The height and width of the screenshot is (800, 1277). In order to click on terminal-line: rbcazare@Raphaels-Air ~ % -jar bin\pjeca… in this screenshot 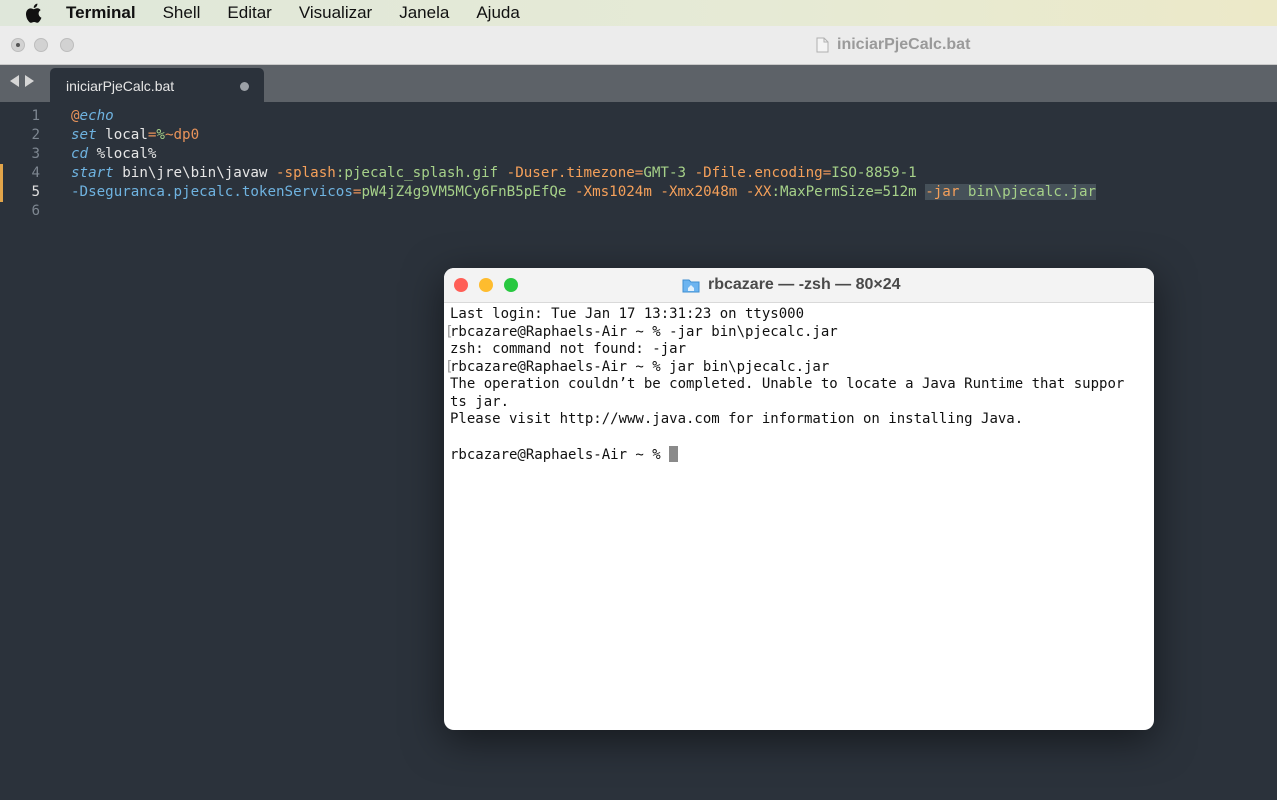, I will do `click(799, 332)`.